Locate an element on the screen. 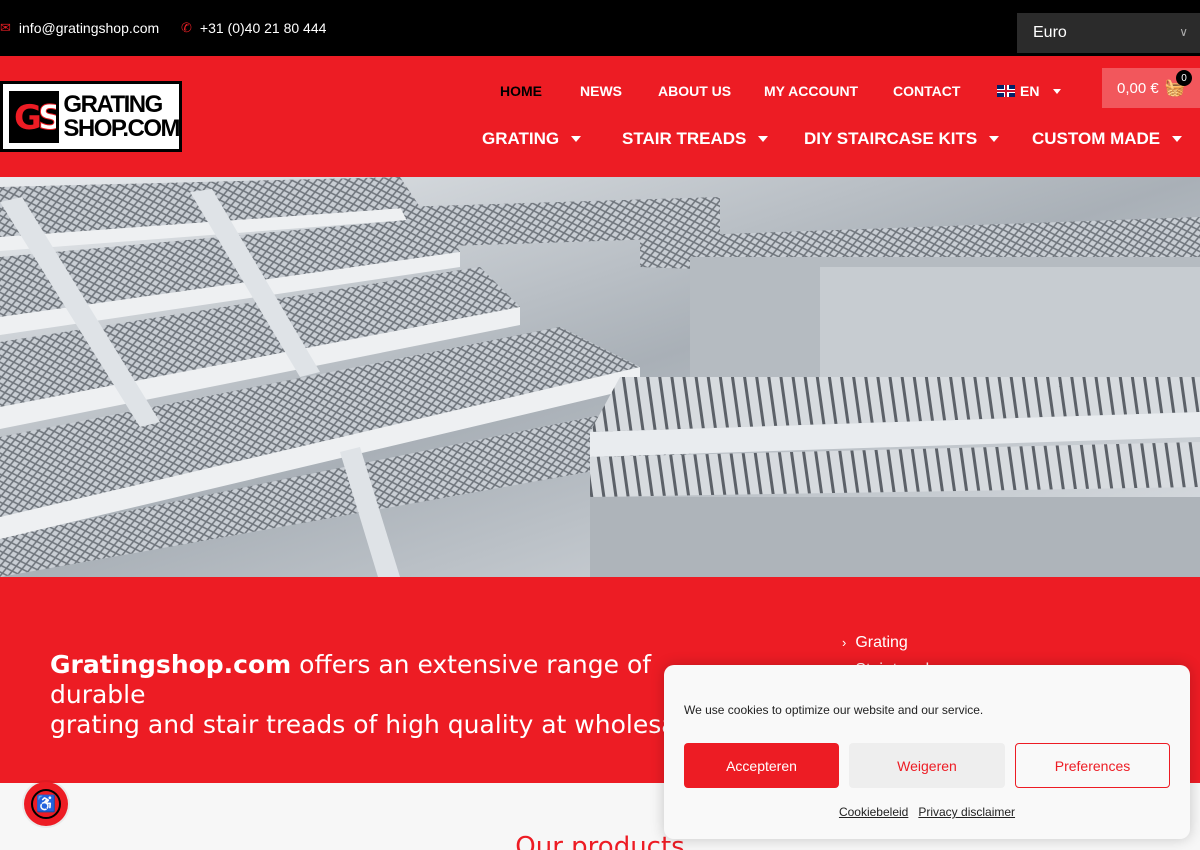 This screenshot has height=850, width=1200. phone-link: ✆ +31 (0)40 21 80 444 is located at coordinates (253, 28).